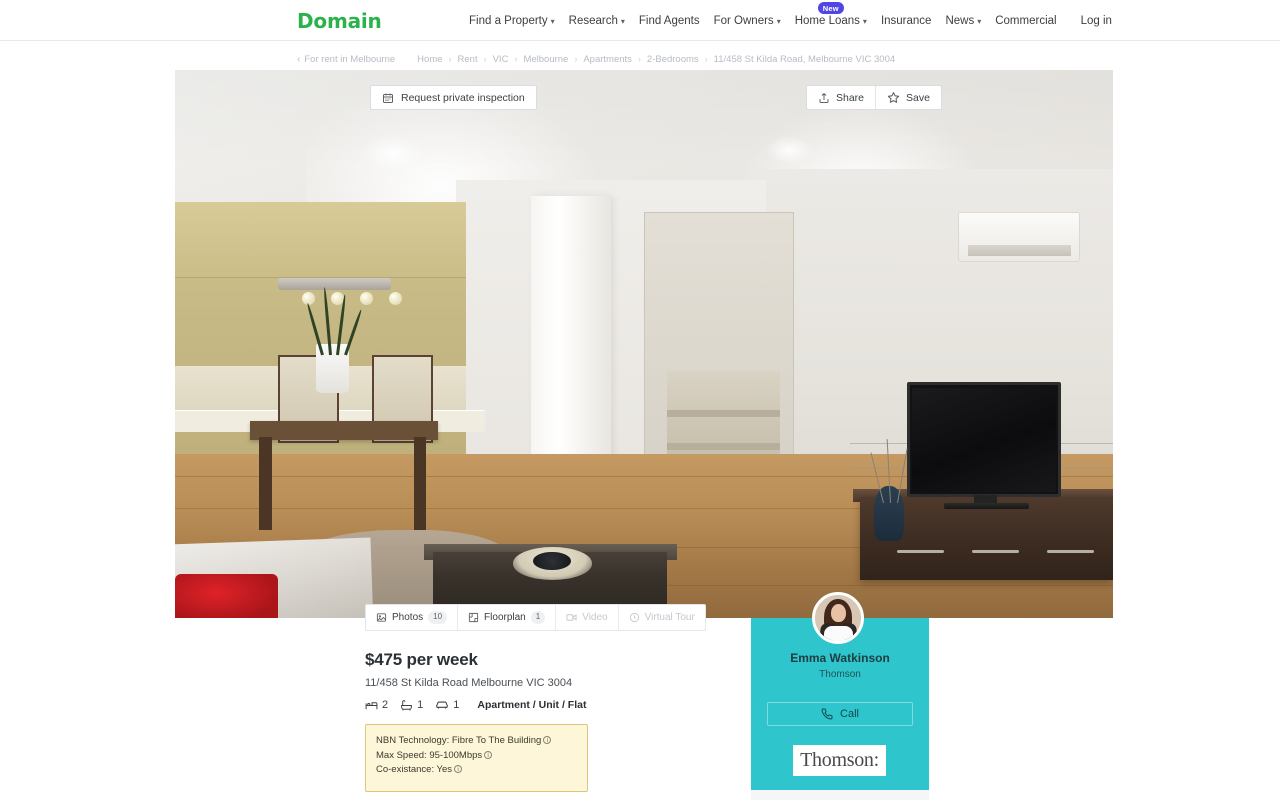  What do you see at coordinates (408, 617) in the screenshot?
I see `tab-photos-label: Photos` at bounding box center [408, 617].